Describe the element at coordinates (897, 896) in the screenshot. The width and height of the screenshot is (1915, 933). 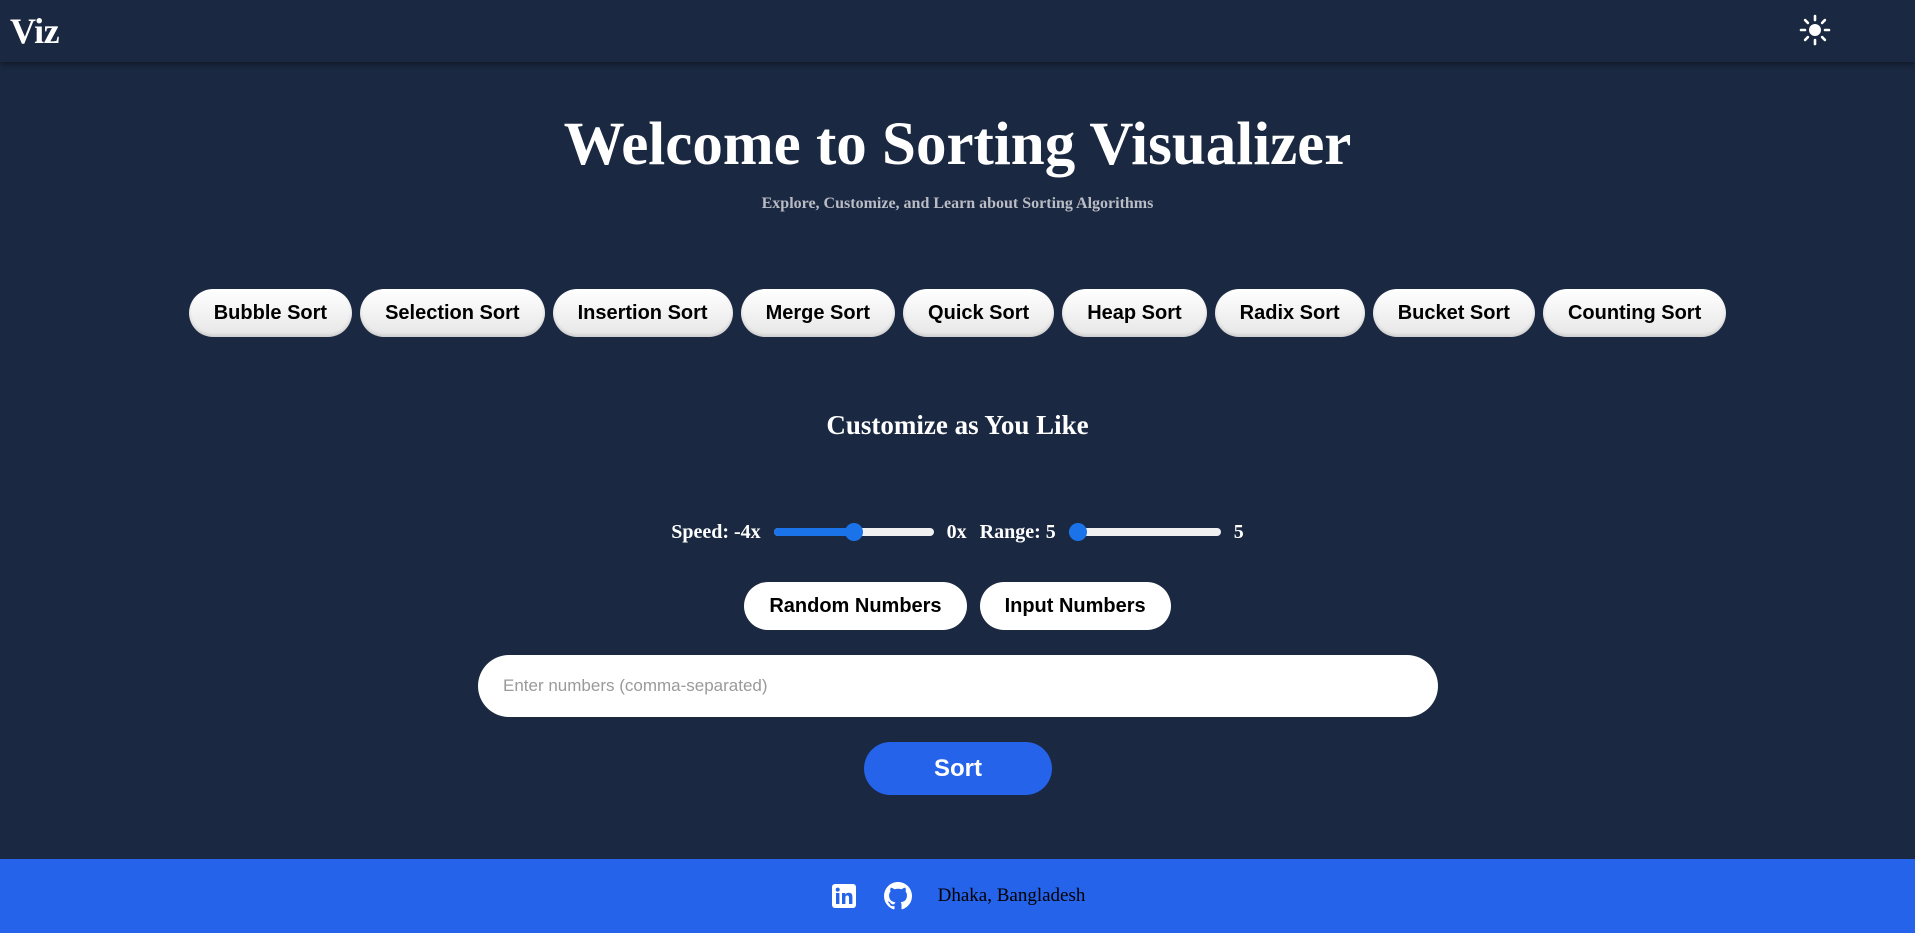
I see `github-icon` at that location.